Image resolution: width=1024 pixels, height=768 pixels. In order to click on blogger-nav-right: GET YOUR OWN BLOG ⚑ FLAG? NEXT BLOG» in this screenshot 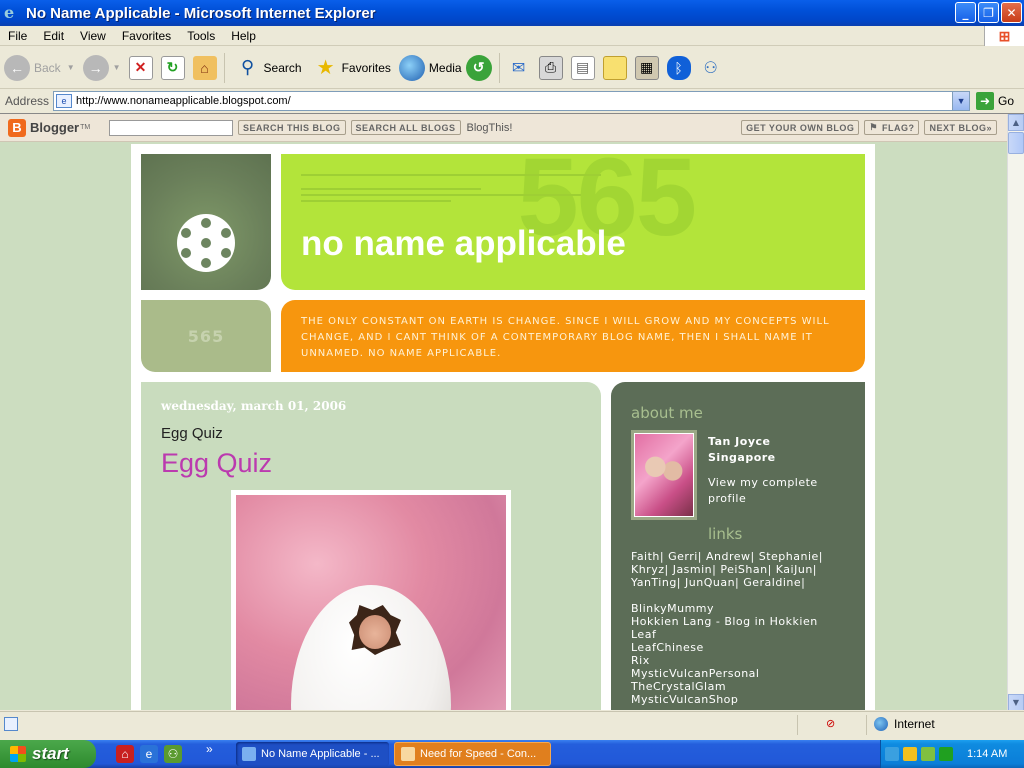, I will do `click(866, 127)`.